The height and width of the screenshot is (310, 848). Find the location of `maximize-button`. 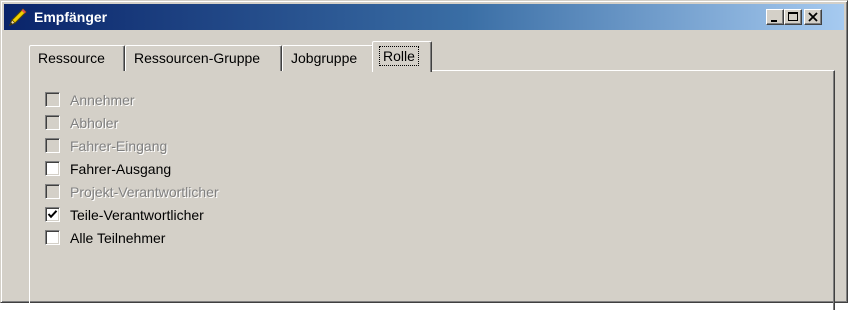

maximize-button is located at coordinates (793, 17).